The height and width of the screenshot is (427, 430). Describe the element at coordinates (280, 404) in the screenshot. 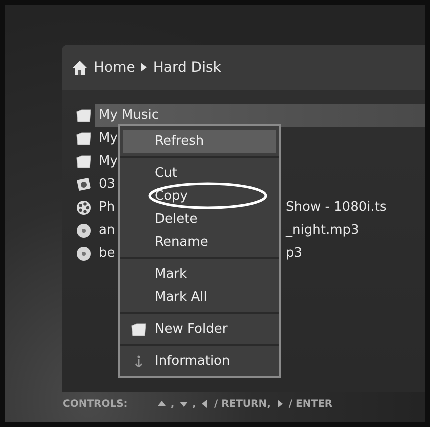

I see `right-triangle-icon` at that location.